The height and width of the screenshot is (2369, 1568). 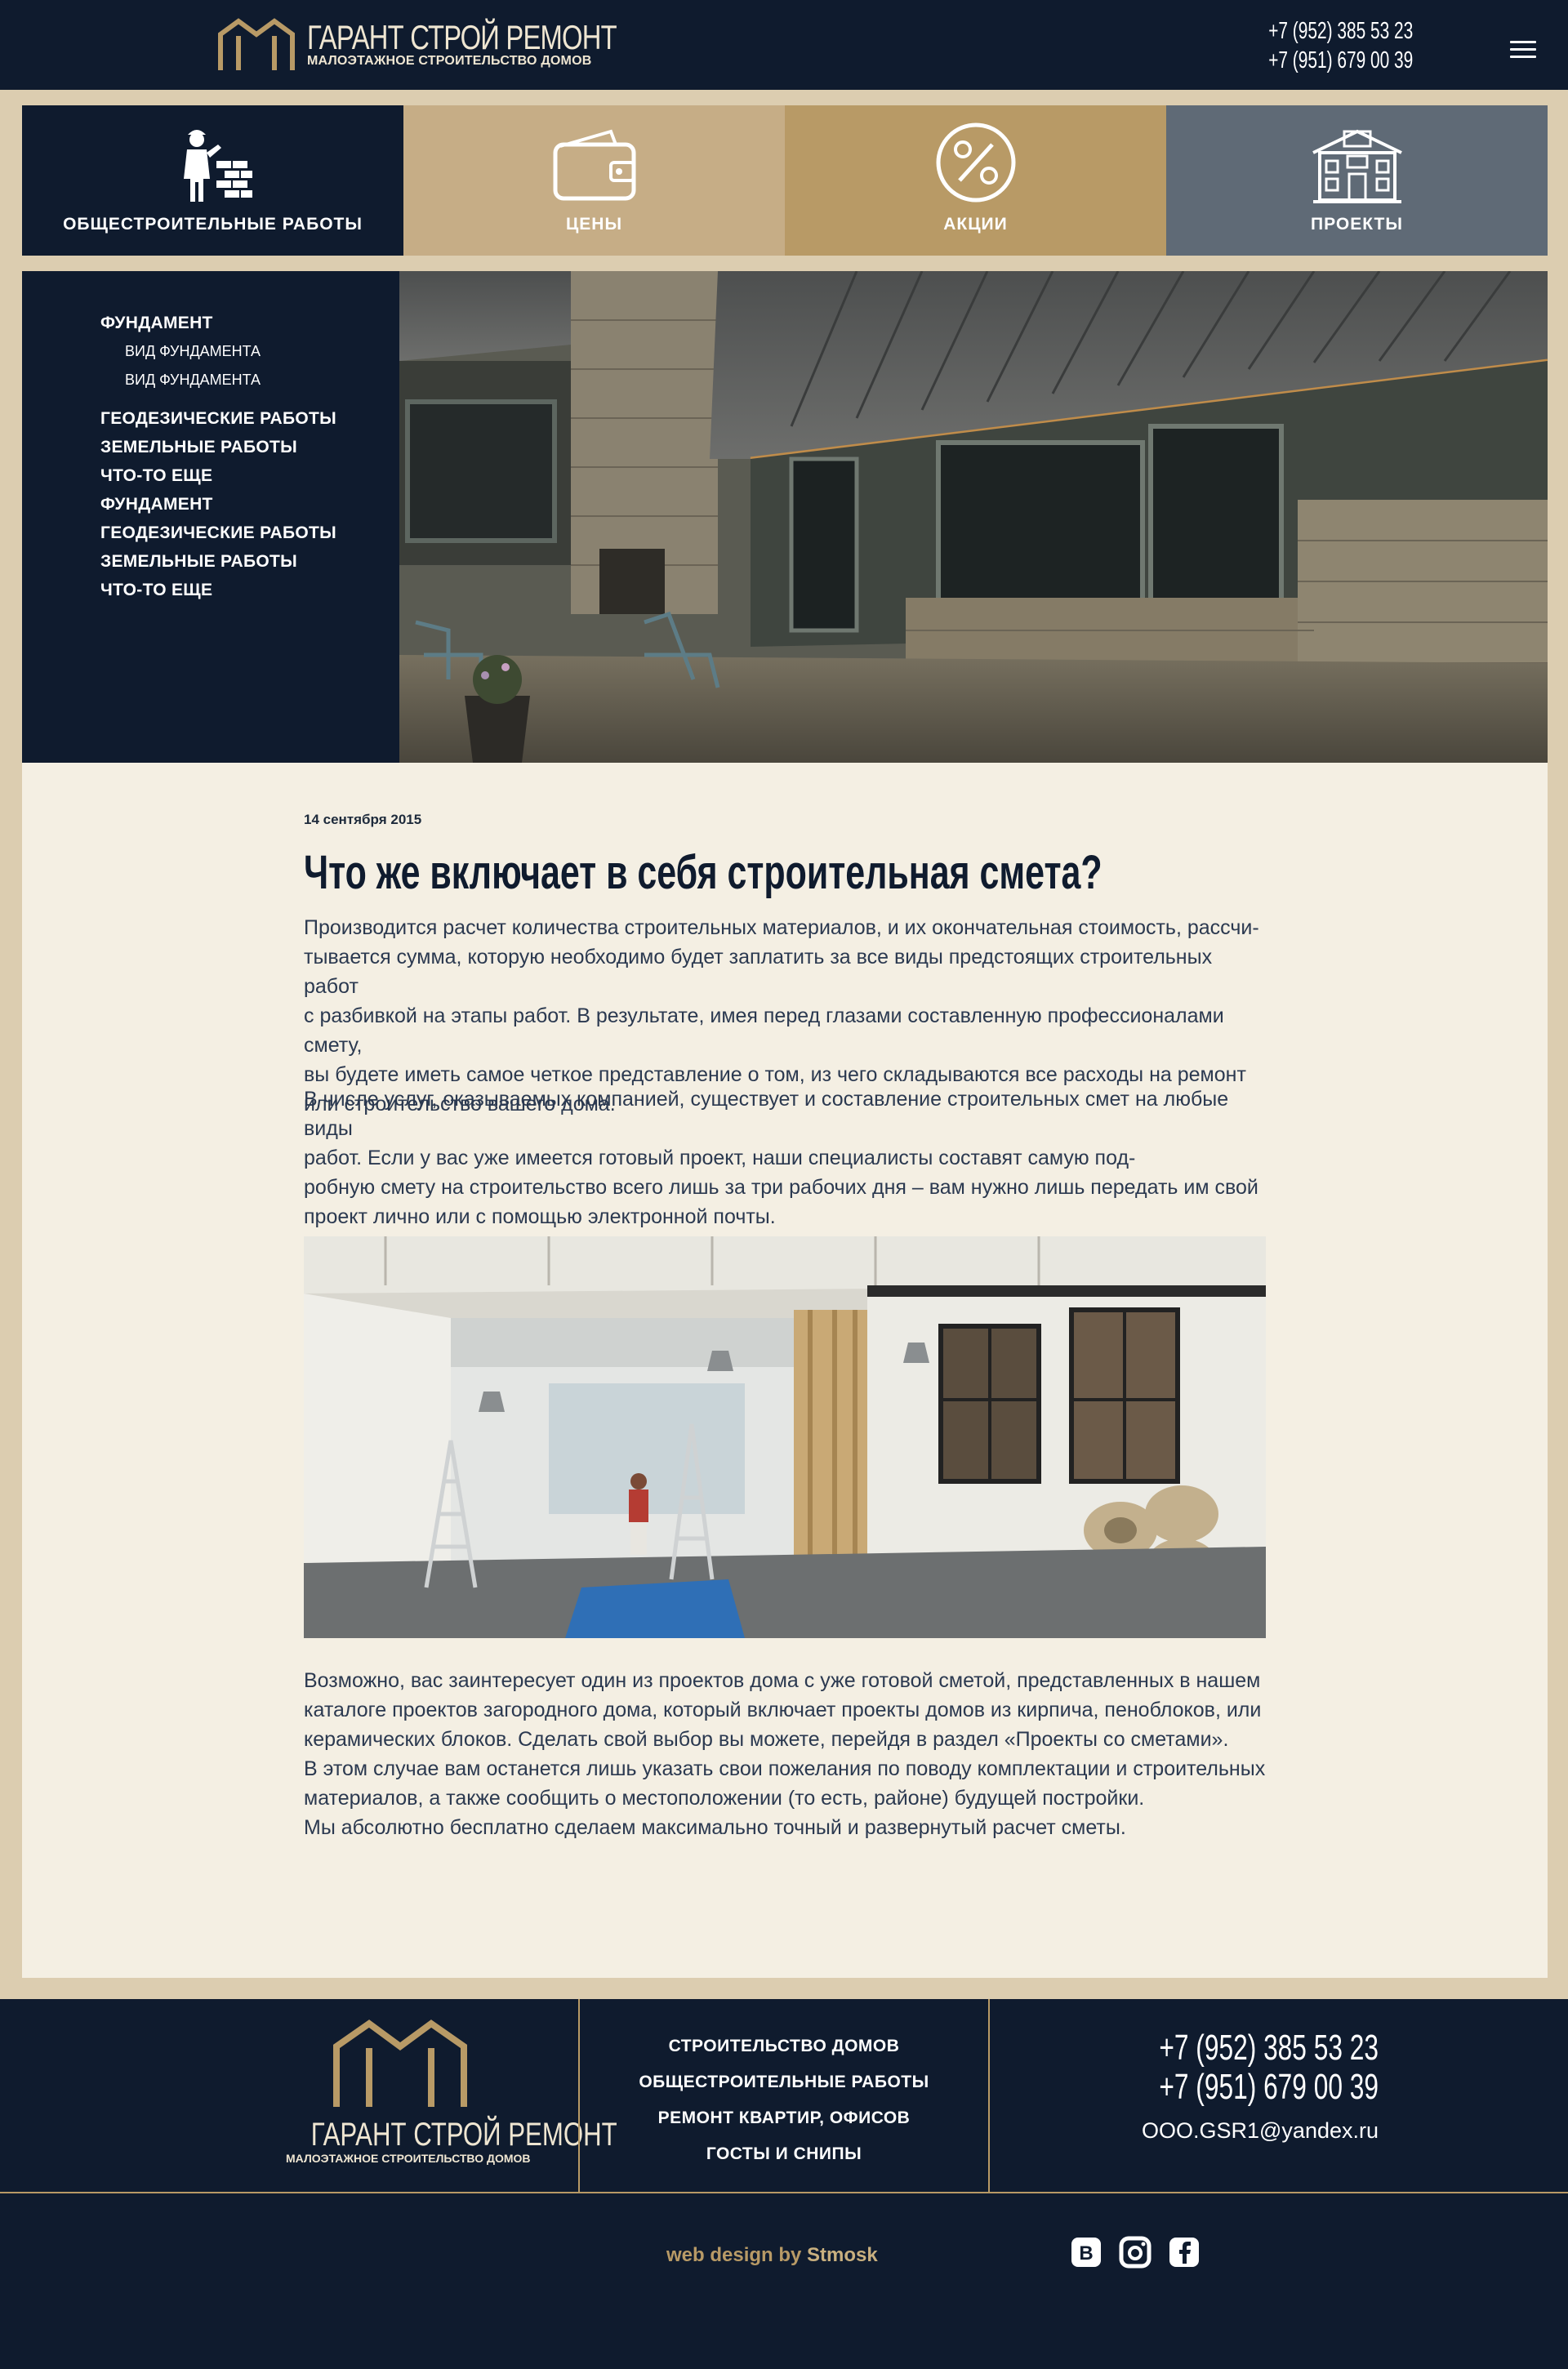 I want to click on header-phone-1: +7 (952) 385 53 23, so click(x=1340, y=31).